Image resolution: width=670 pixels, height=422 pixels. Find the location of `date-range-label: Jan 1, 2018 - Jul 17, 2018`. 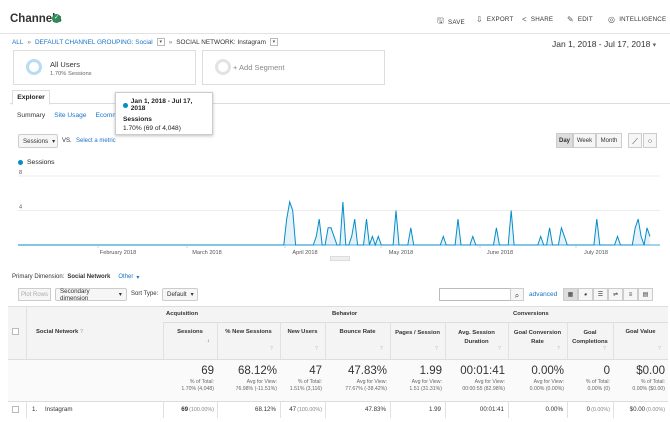

date-range-label: Jan 1, 2018 - Jul 17, 2018 is located at coordinates (601, 44).